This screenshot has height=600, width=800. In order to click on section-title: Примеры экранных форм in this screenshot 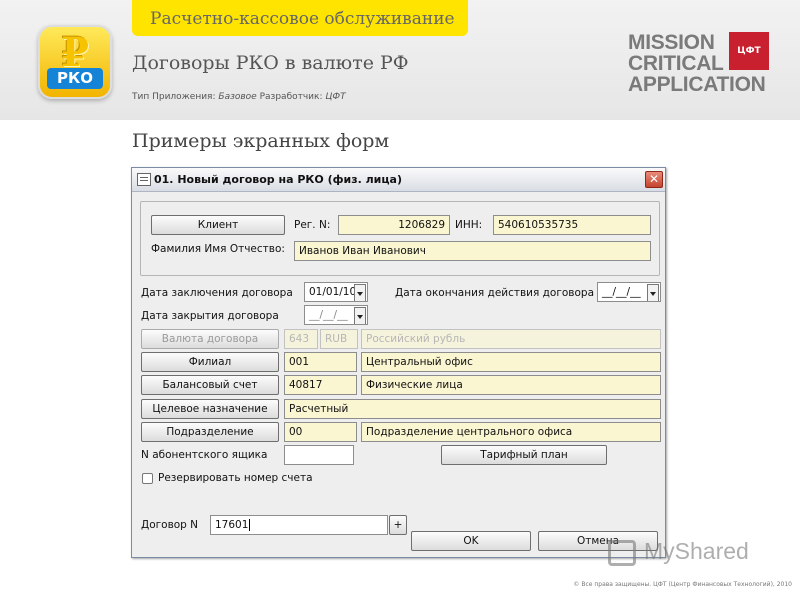, I will do `click(261, 141)`.